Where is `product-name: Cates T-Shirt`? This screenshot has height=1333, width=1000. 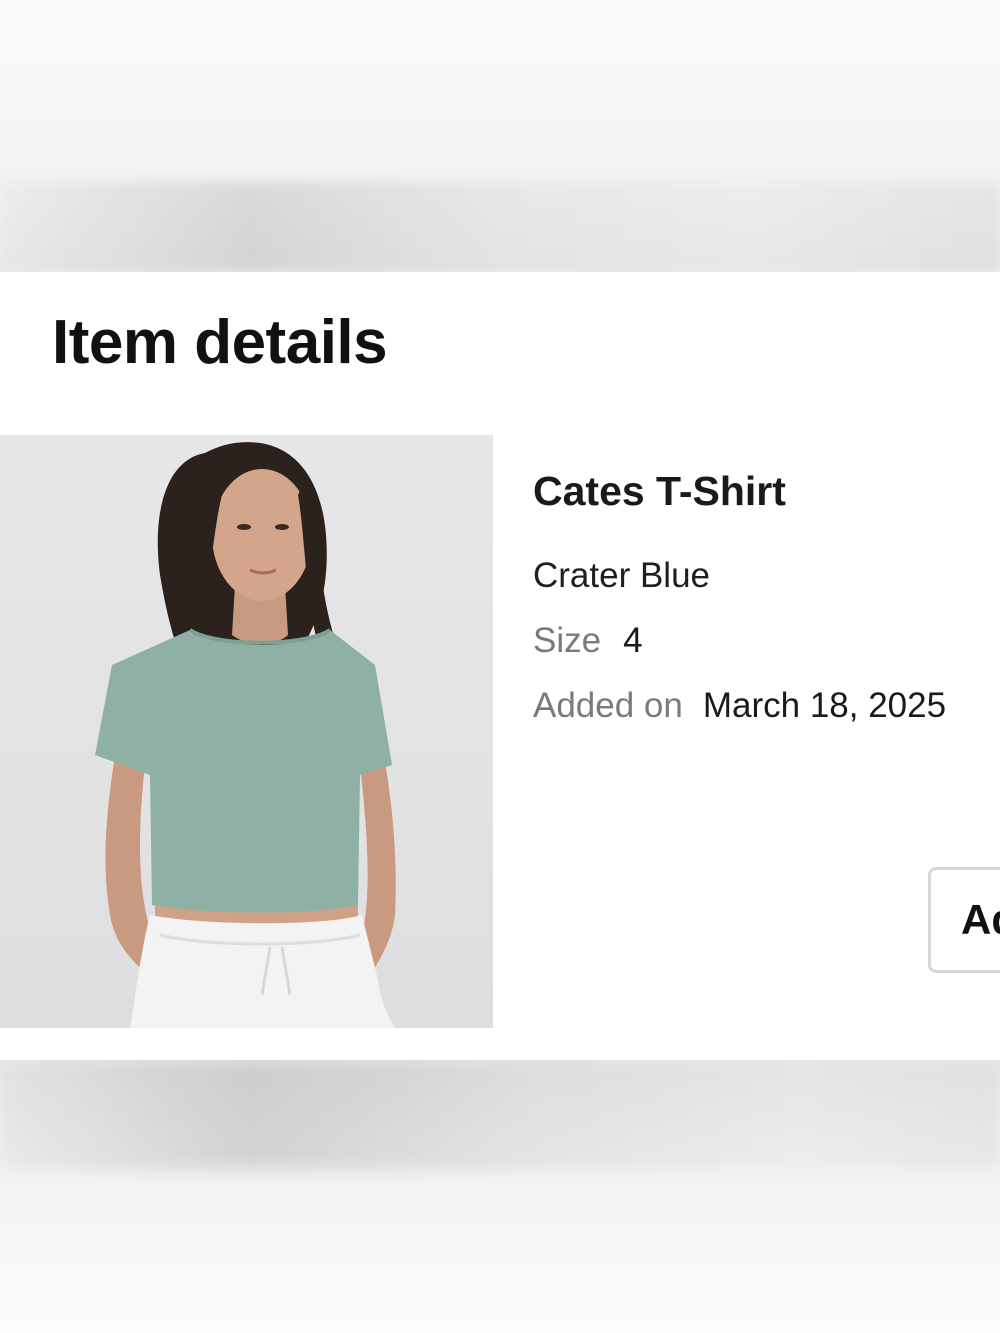 product-name: Cates T-Shirt is located at coordinates (659, 491).